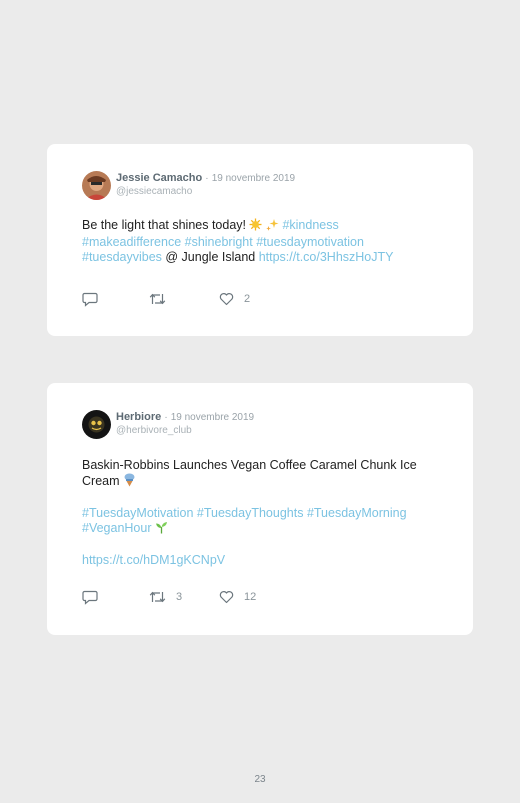 This screenshot has height=803, width=520. Describe the element at coordinates (326, 257) in the screenshot. I see `tweet-link: https://t.co/3HhszHoJTY` at that location.